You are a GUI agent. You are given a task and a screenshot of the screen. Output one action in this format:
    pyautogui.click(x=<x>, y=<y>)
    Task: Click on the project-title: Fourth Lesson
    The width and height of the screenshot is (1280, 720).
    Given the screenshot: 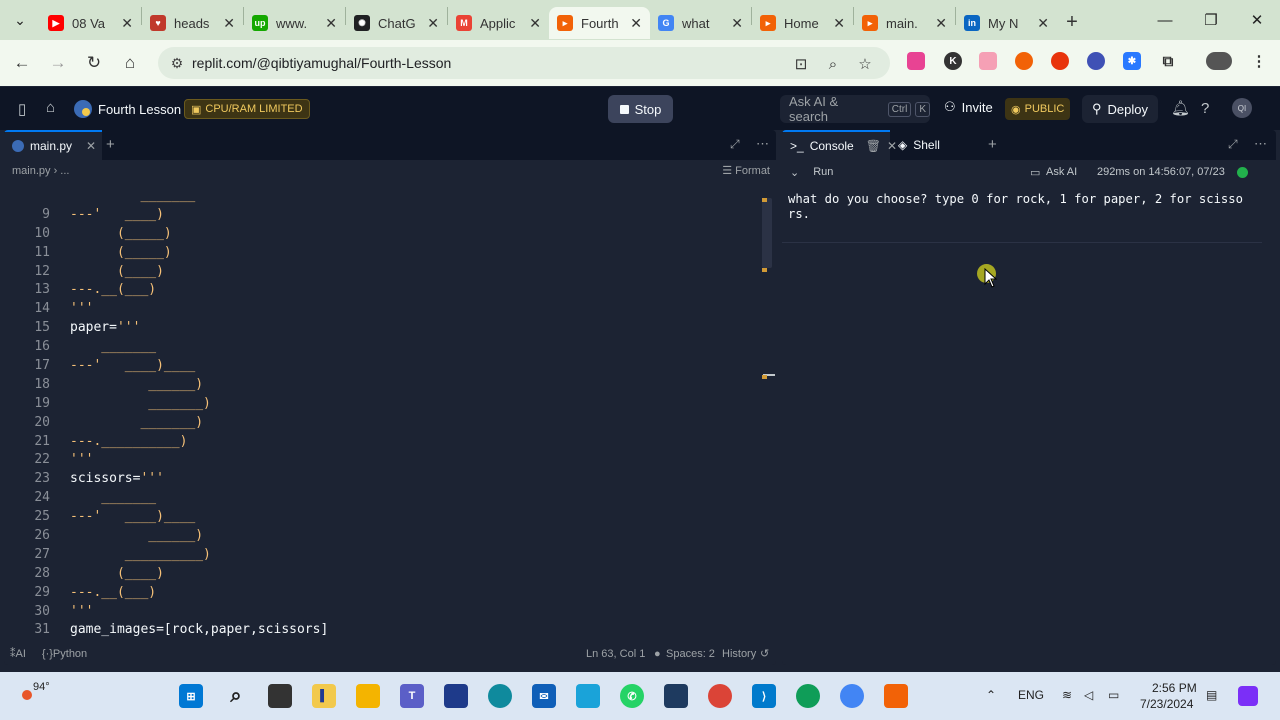 What is the action you would take?
    pyautogui.click(x=127, y=109)
    